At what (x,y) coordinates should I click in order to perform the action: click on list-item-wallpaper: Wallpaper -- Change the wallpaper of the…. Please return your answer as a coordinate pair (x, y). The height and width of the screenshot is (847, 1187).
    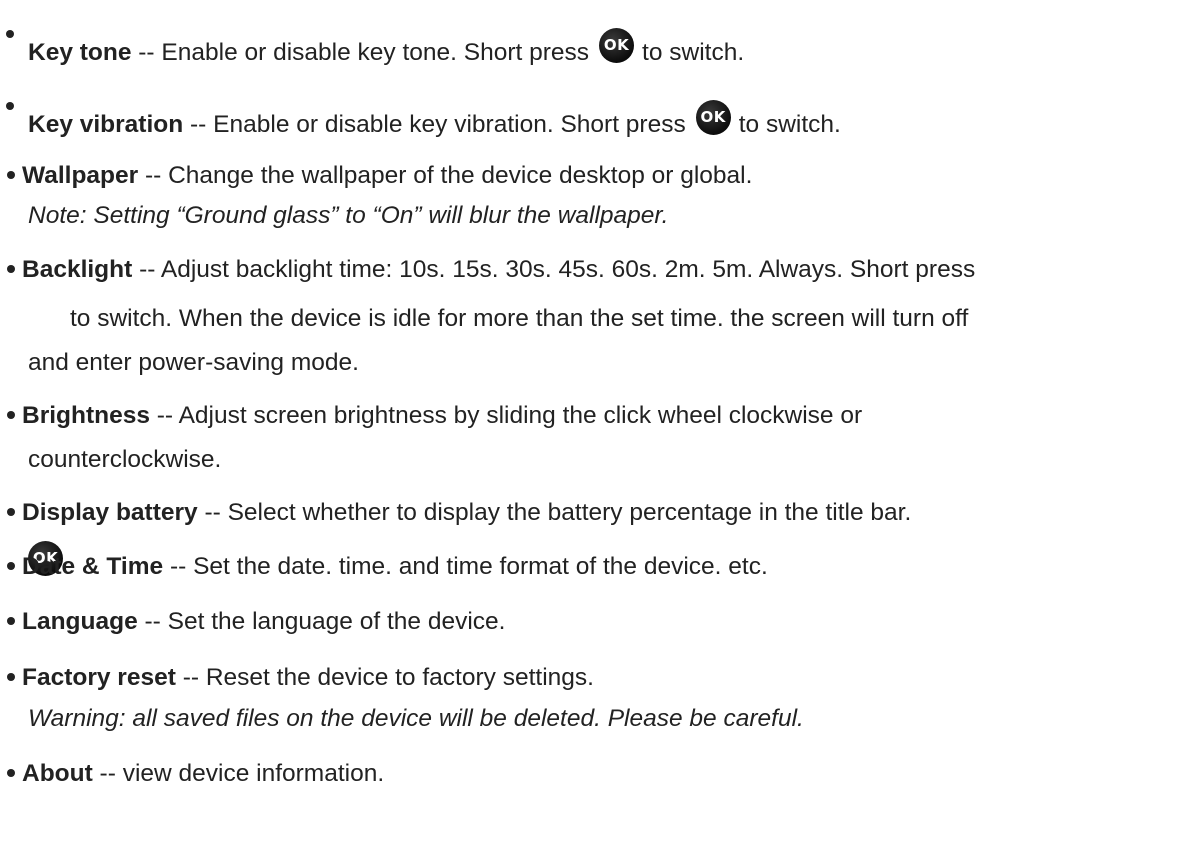
    Looking at the image, I should click on (581, 176).